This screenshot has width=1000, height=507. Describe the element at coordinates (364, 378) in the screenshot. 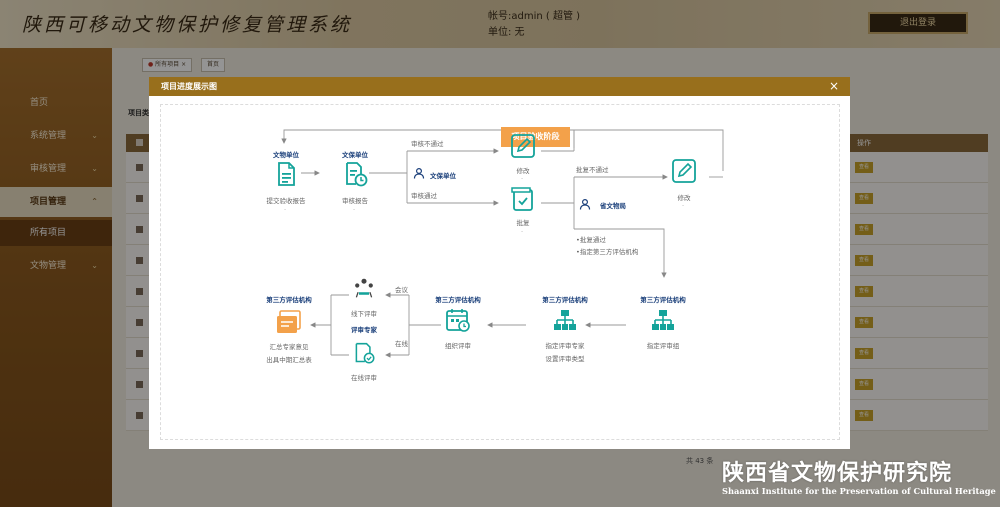

I see `node-label: 在线评审` at that location.